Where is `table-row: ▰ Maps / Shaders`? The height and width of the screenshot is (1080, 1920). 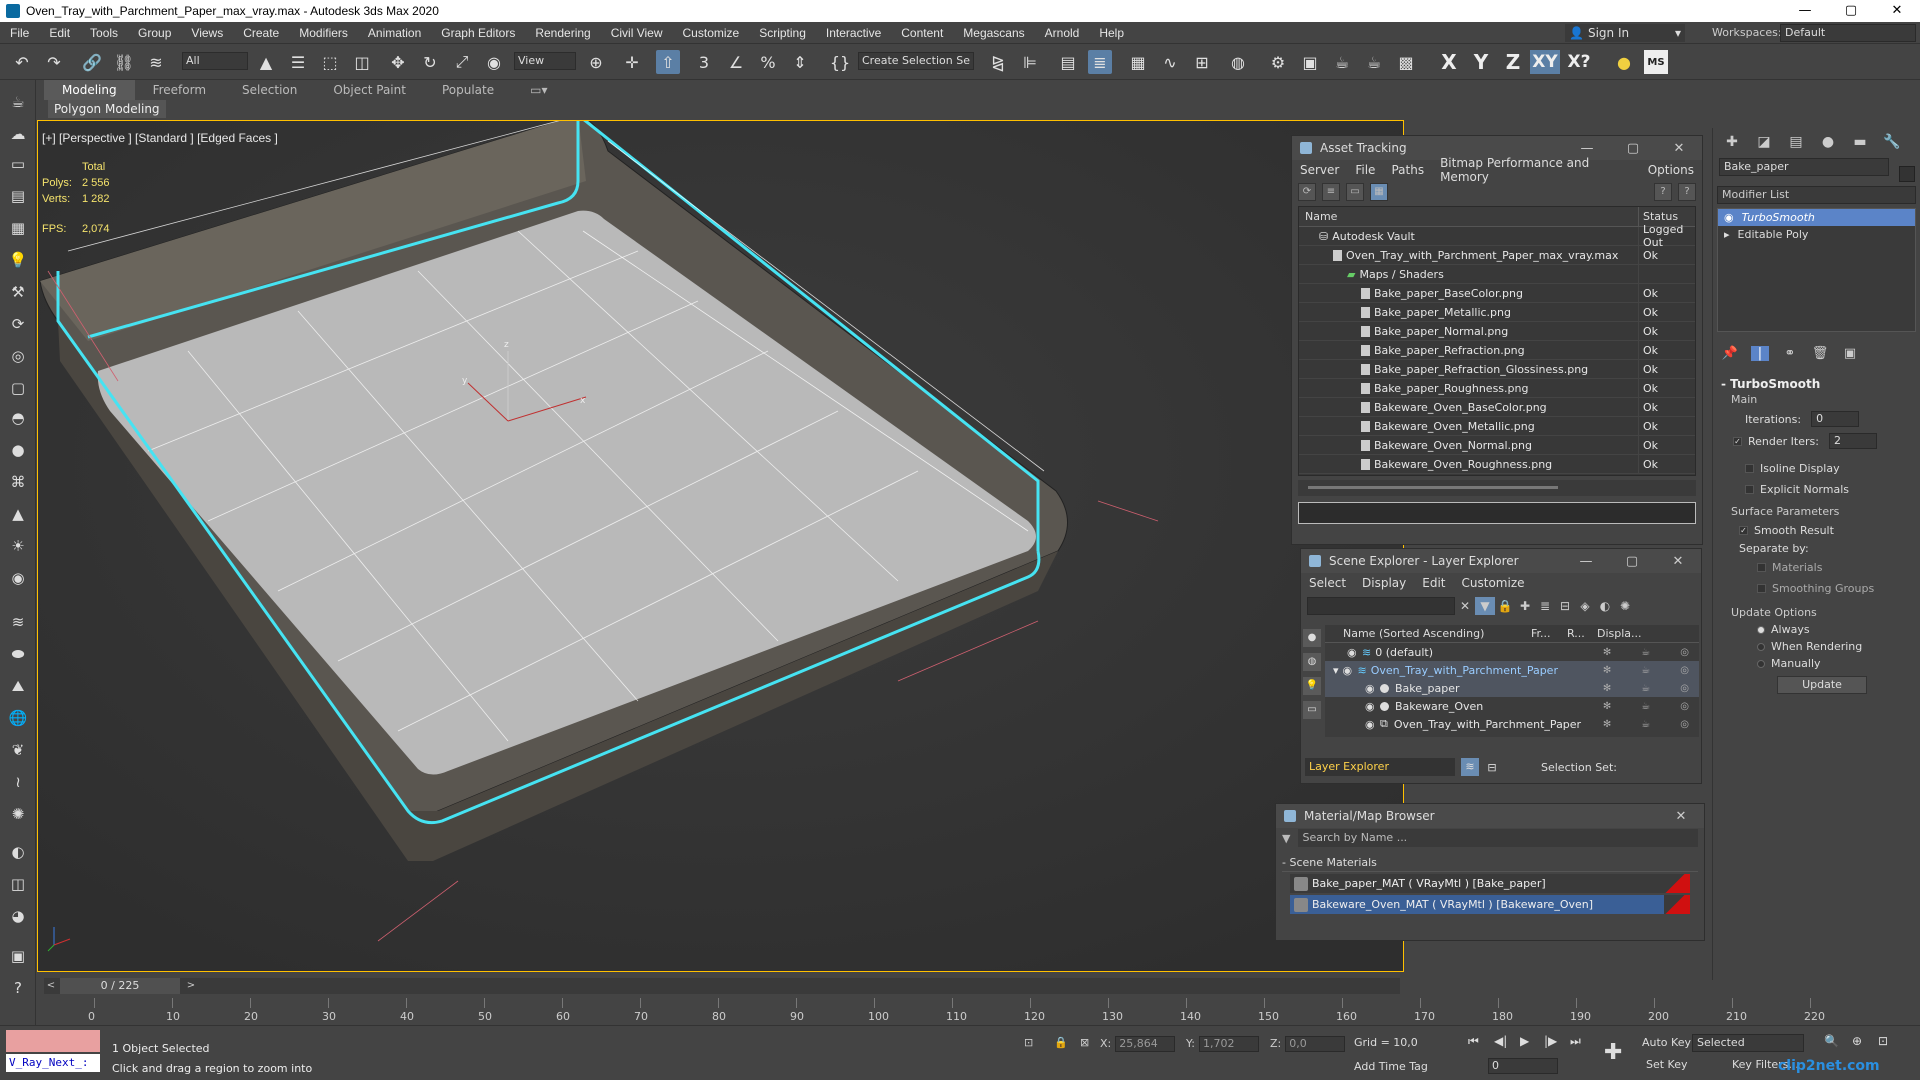
table-row: ▰ Maps / Shaders is located at coordinates (1497, 274).